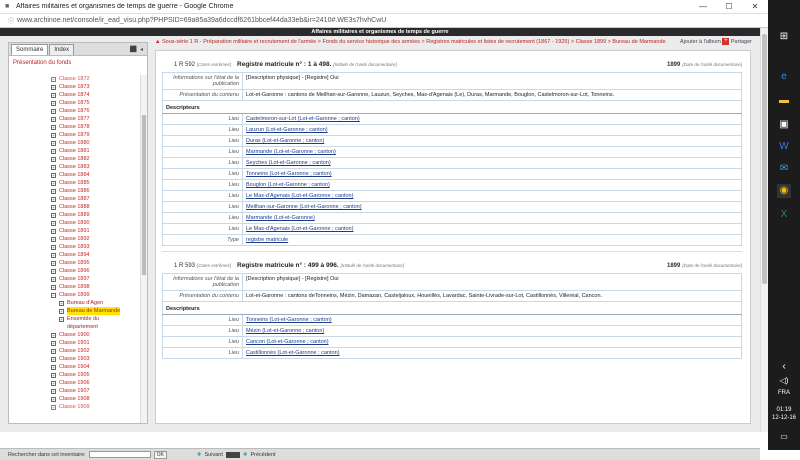  What do you see at coordinates (784, 101) in the screenshot?
I see `folder-icon: ▬` at bounding box center [784, 101].